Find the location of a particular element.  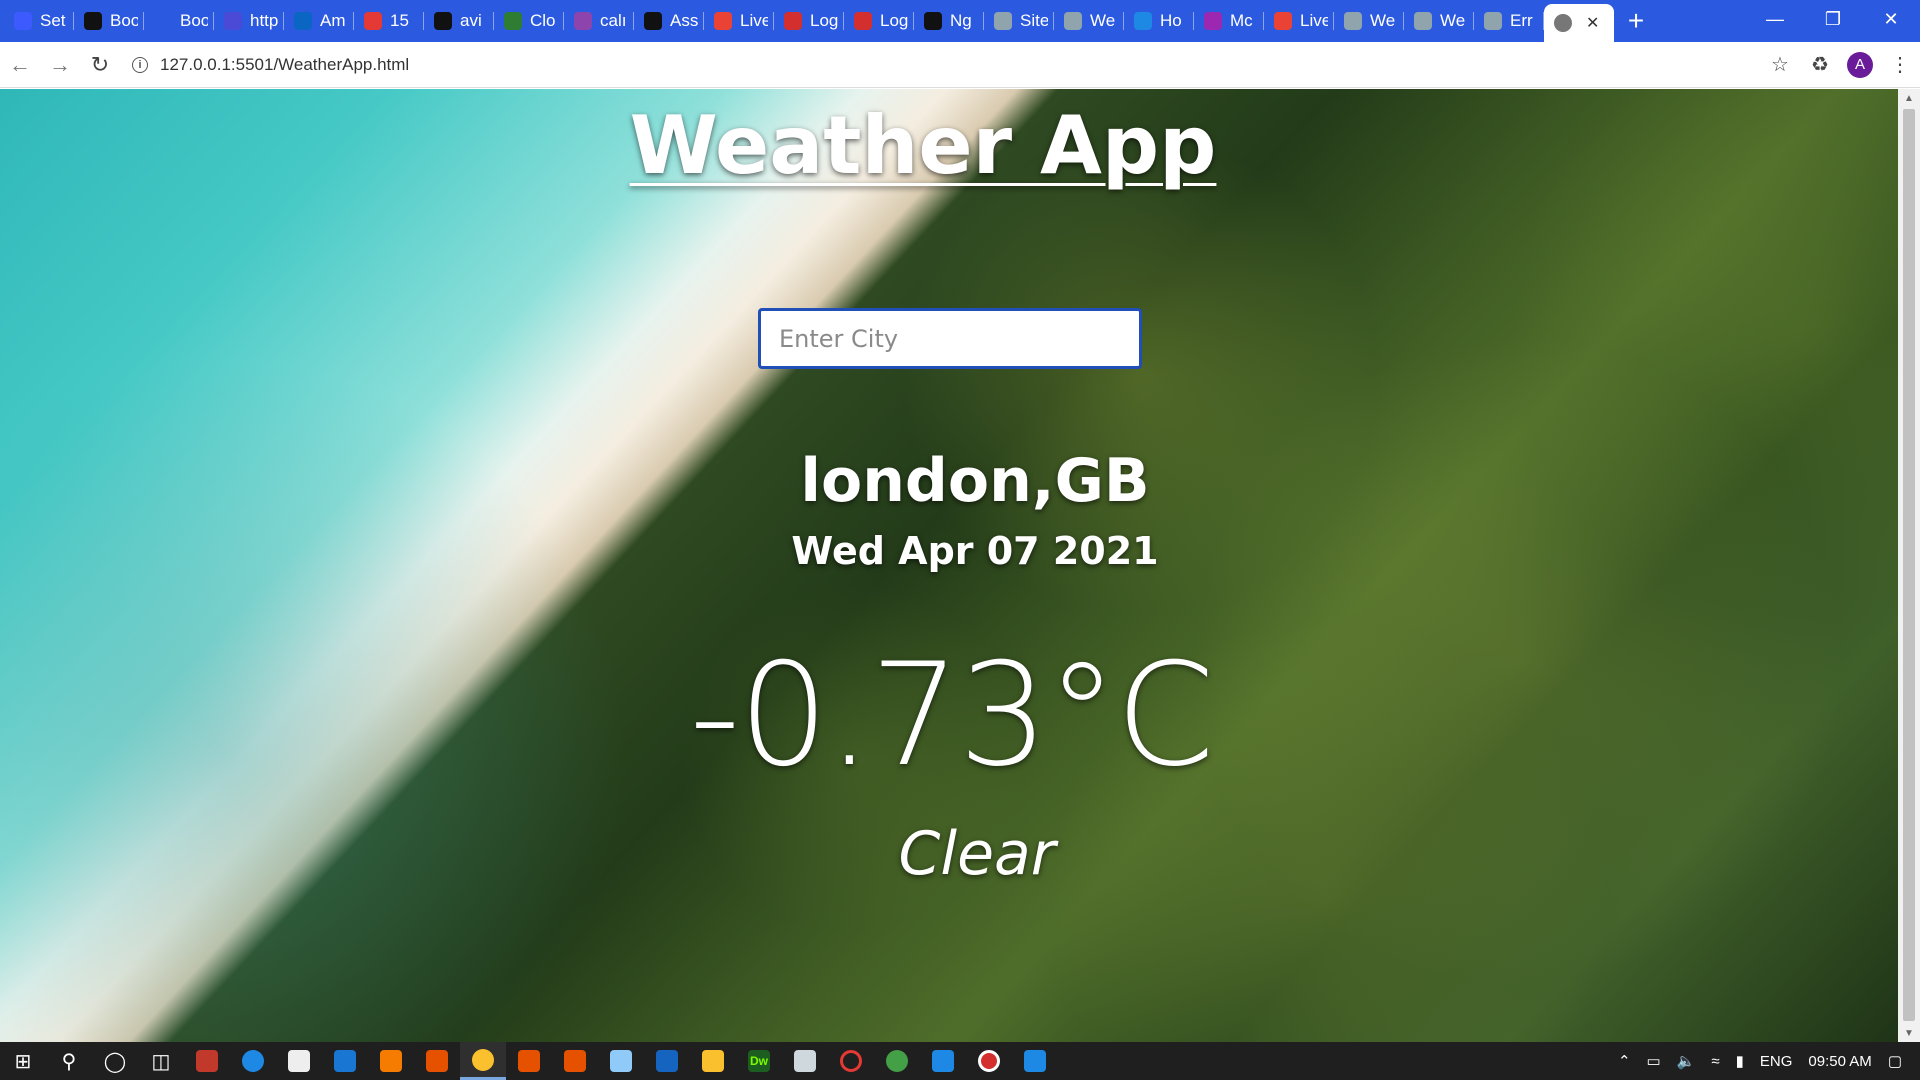

clock: 09:50 AM is located at coordinates (1839, 1061).